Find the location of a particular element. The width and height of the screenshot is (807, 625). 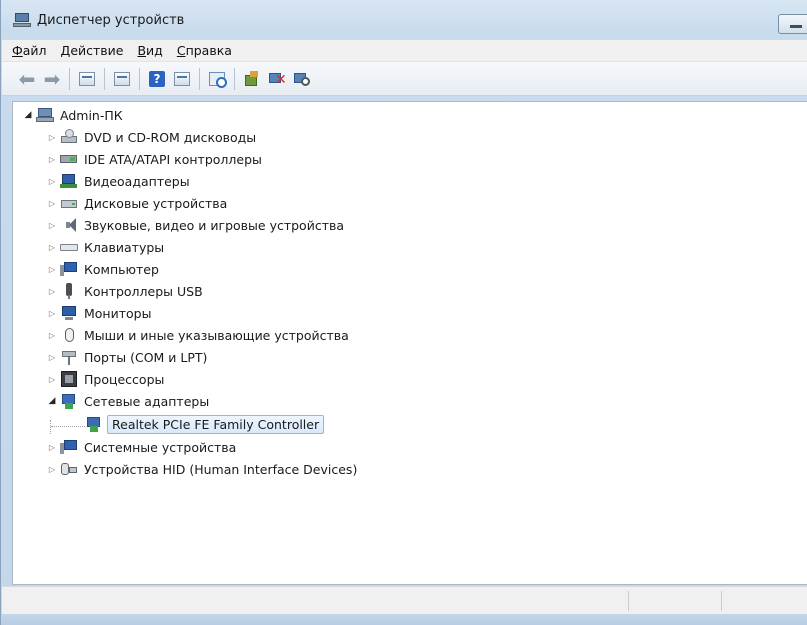

tree-node-processors: ▷ Процессоры is located at coordinates (106, 379).